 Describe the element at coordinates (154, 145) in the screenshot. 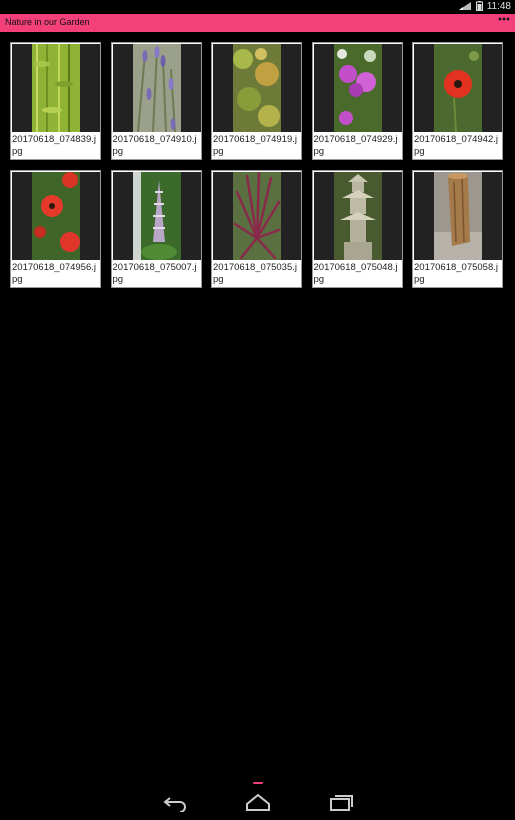

I see `photo-filename: 20170618_074910.jpg` at that location.